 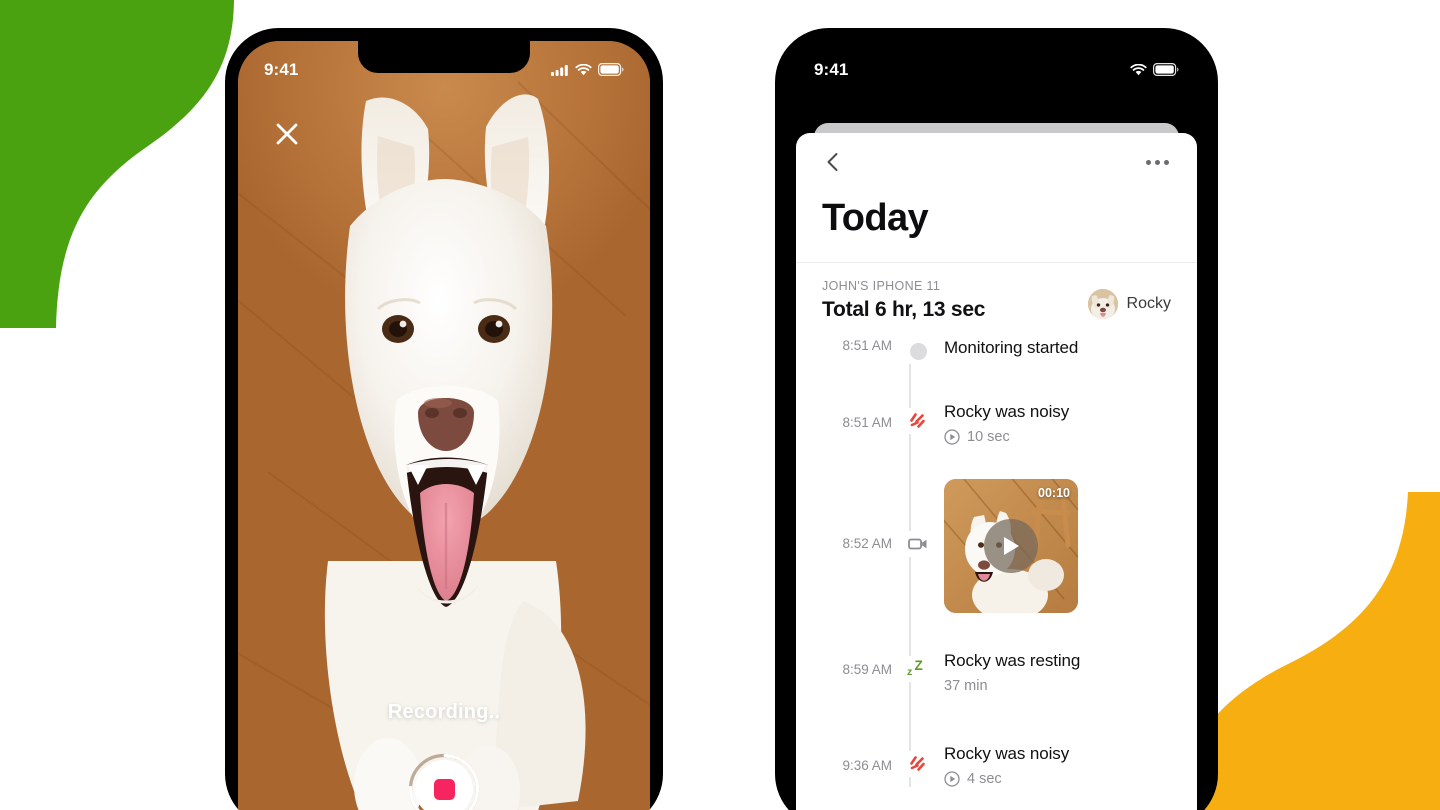 I want to click on event-body: 00:10, so click(x=1070, y=546).